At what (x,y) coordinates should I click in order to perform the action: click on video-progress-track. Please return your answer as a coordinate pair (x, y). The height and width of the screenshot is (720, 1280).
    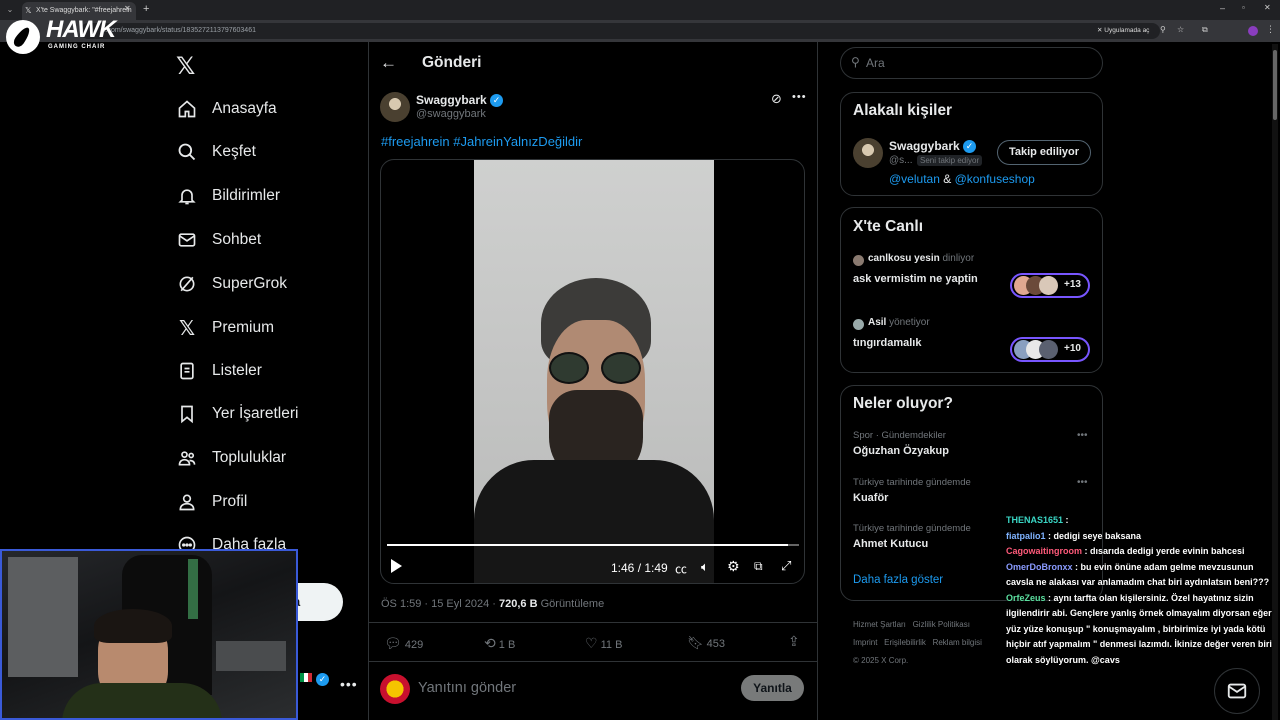
    Looking at the image, I should click on (593, 545).